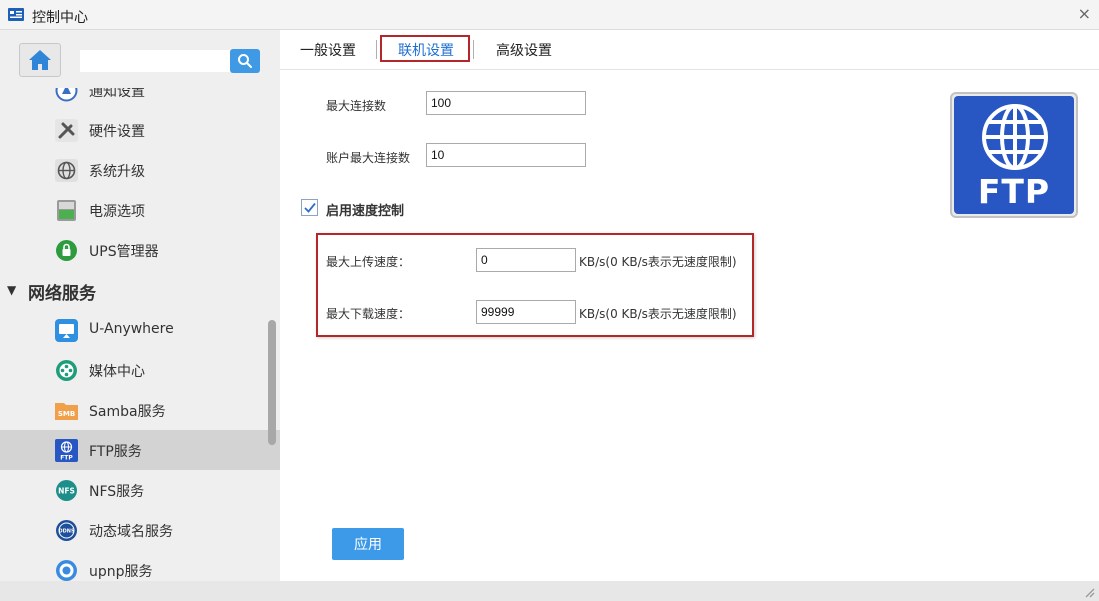  I want to click on search-button, so click(245, 61).